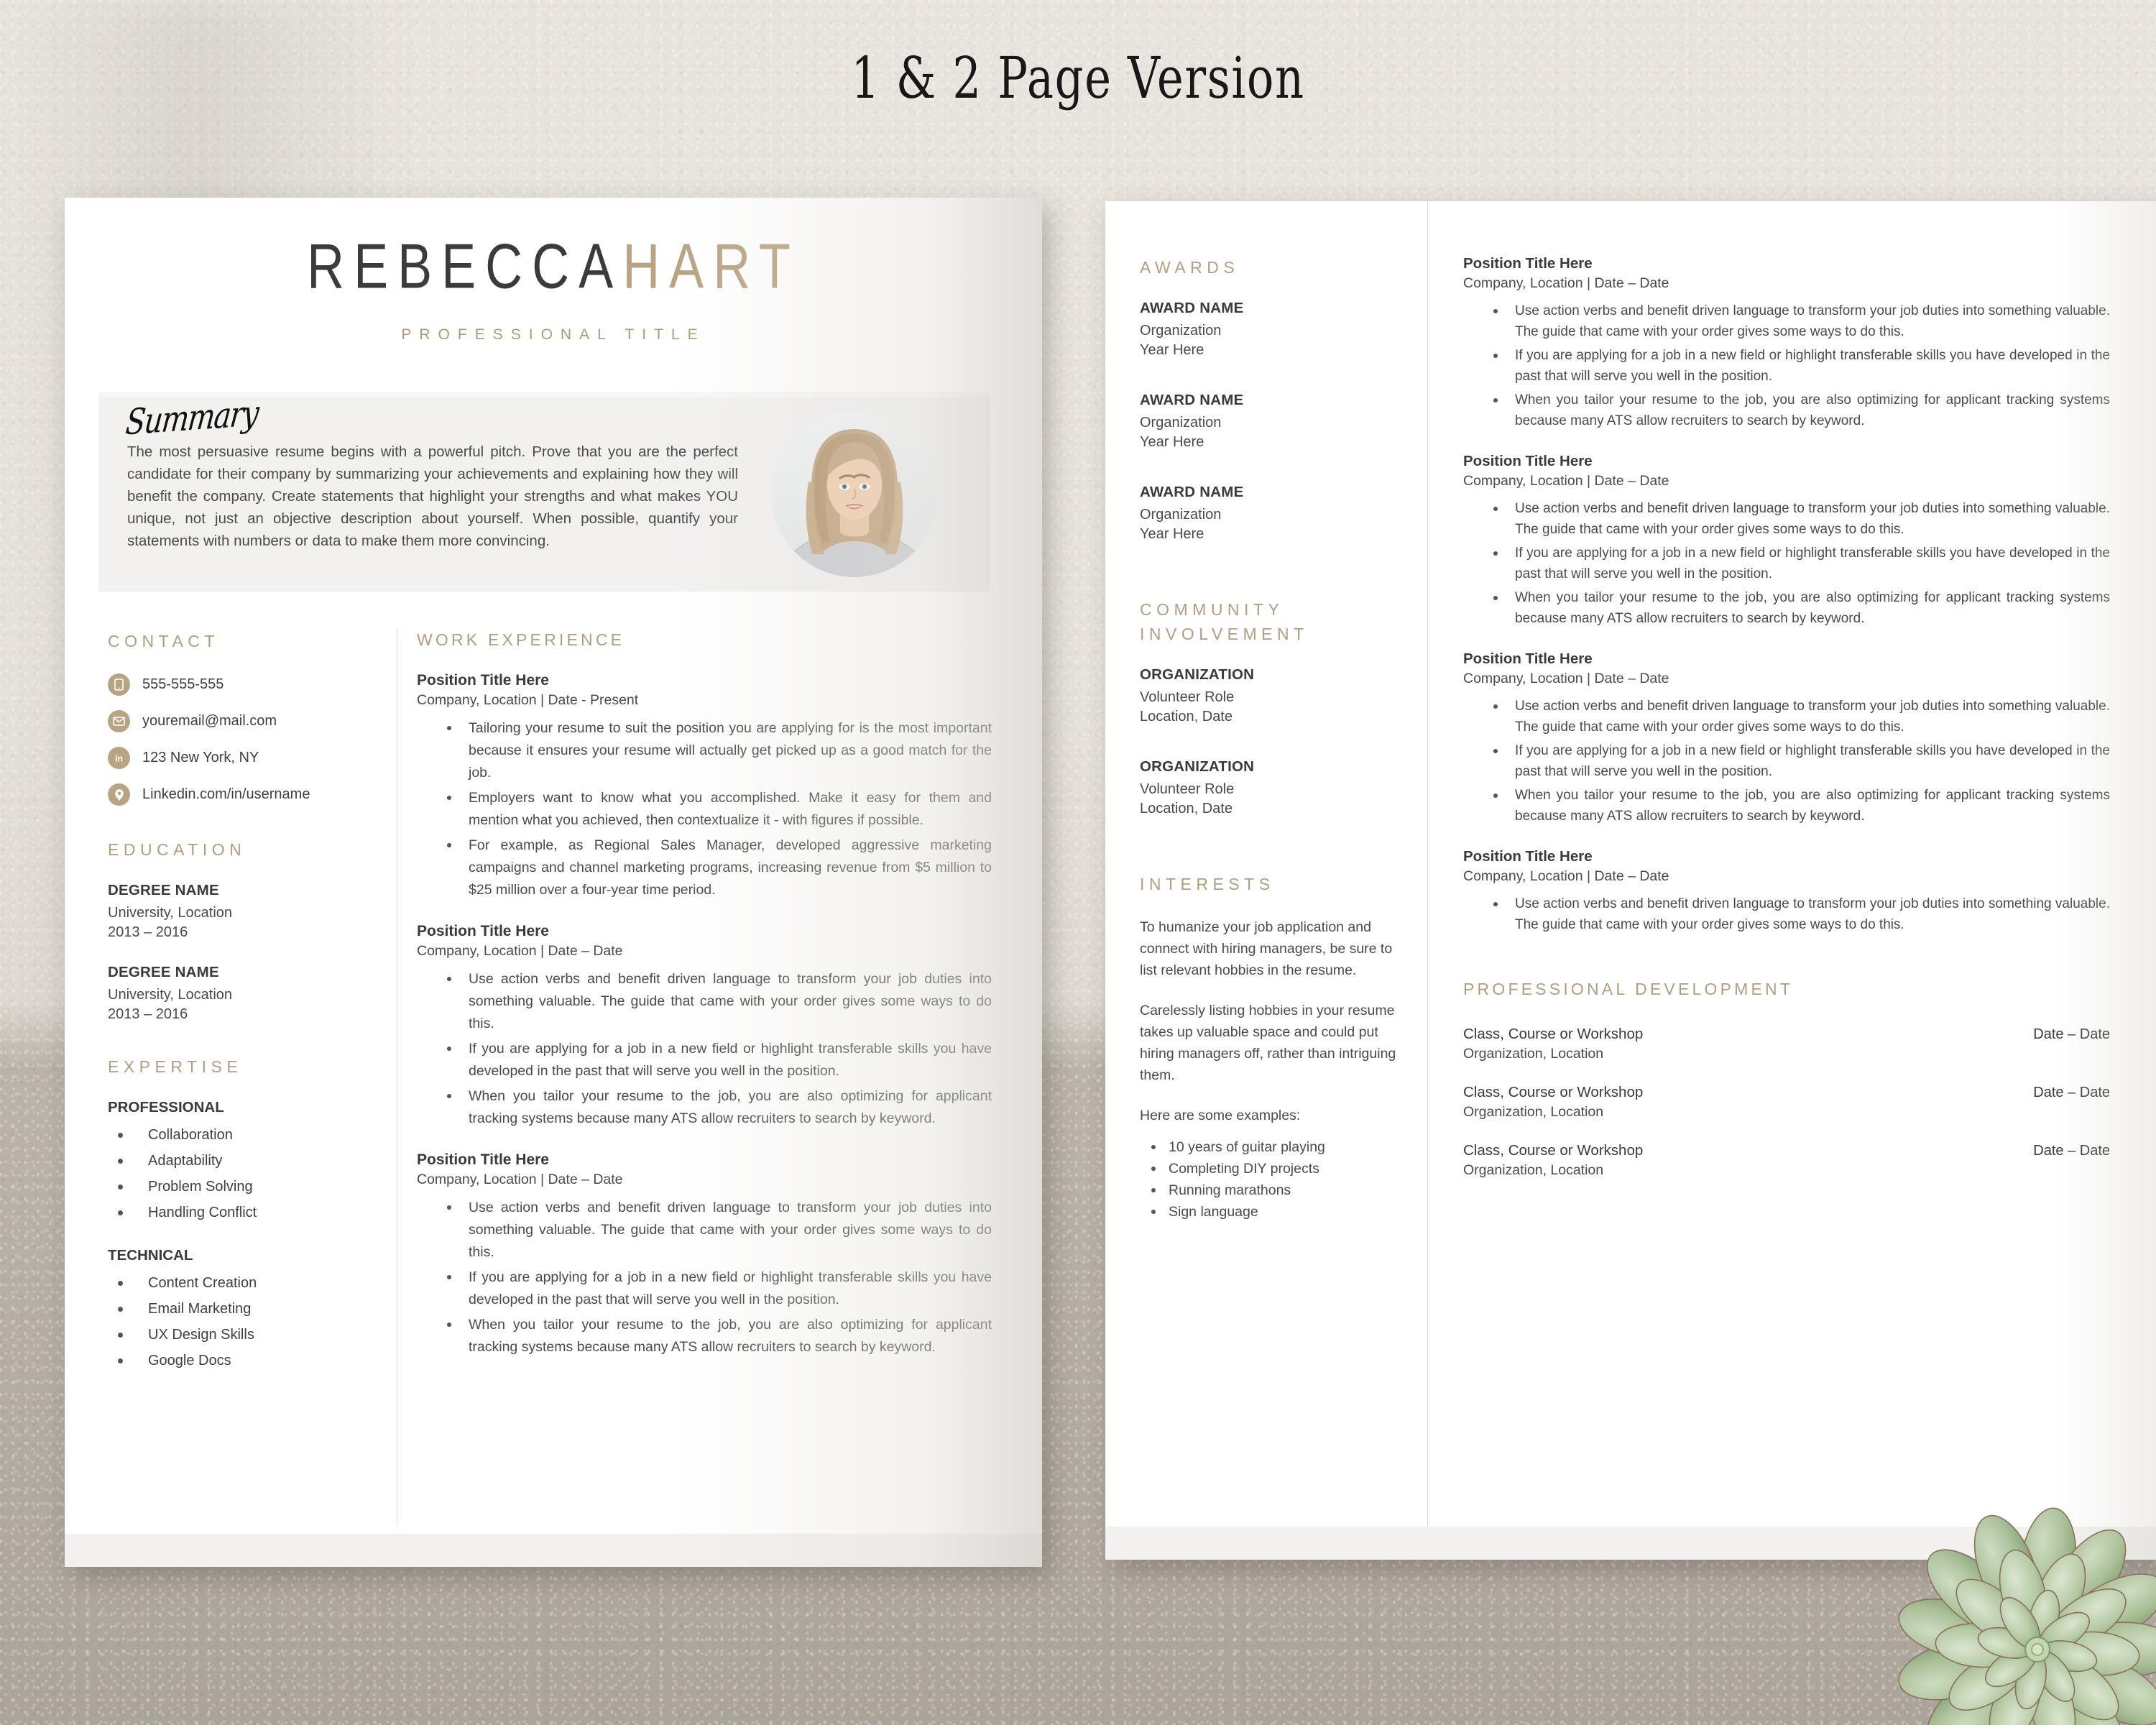 Image resolution: width=2156 pixels, height=1725 pixels. Describe the element at coordinates (253, 1160) in the screenshot. I see `skill-item: Adaptability` at that location.